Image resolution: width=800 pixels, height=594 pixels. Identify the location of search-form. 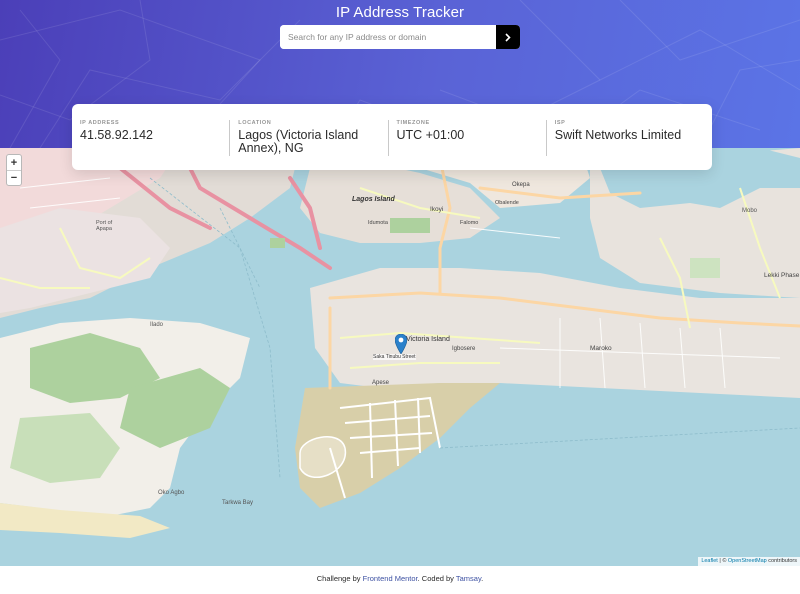
(400, 37).